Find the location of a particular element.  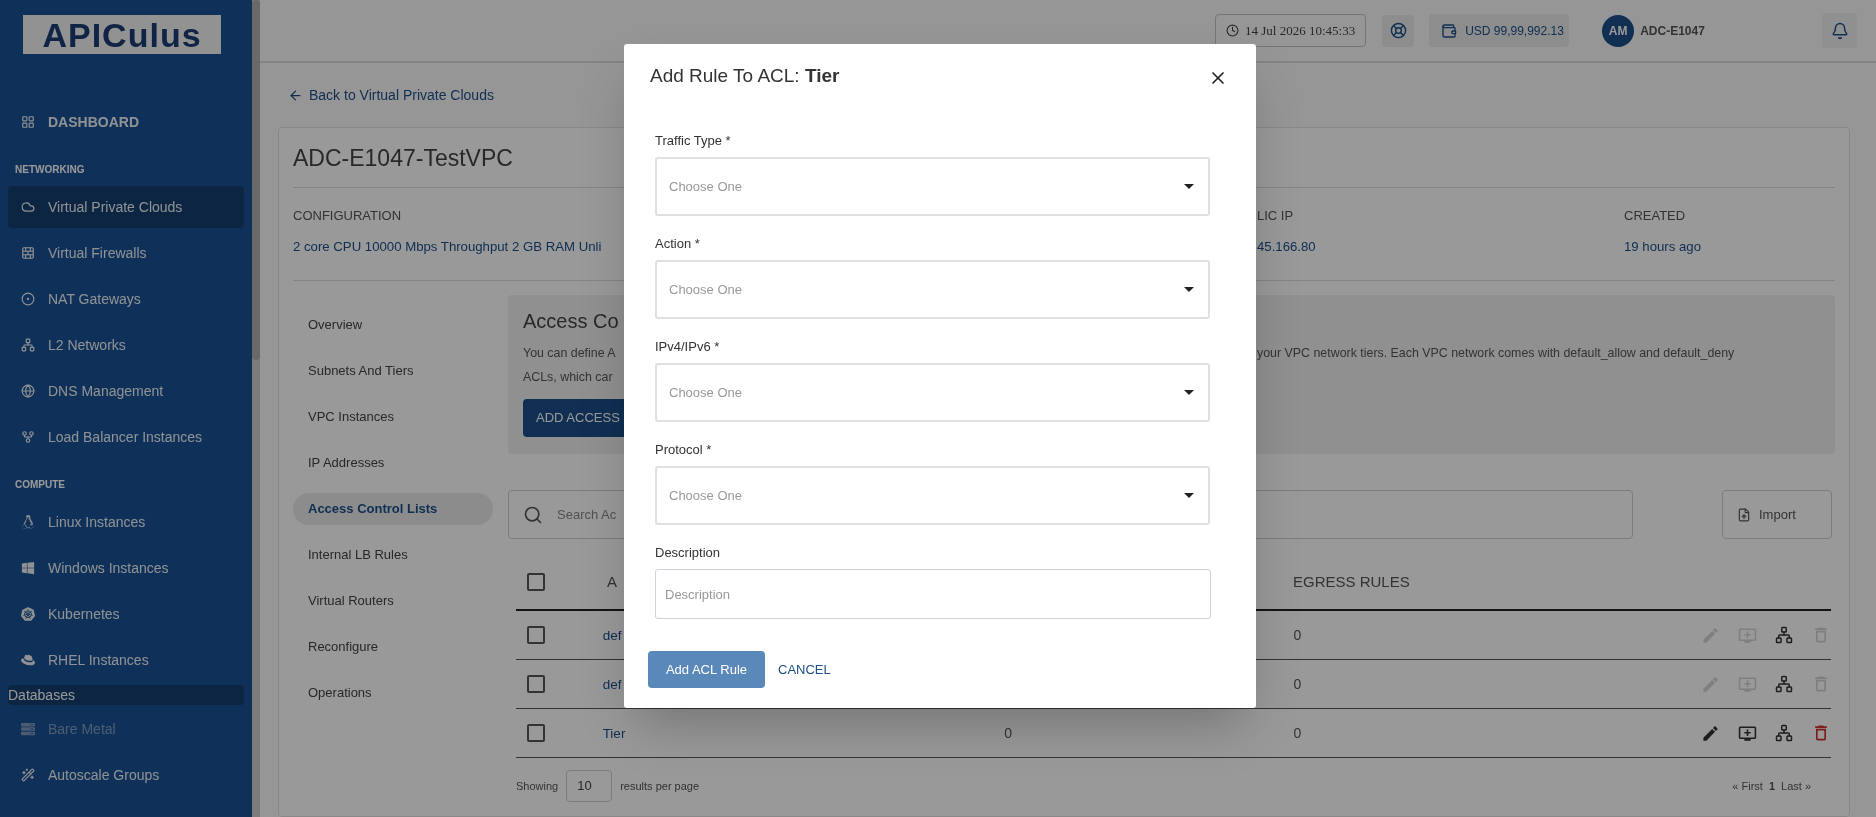

wallet-icon is located at coordinates (1449, 30).